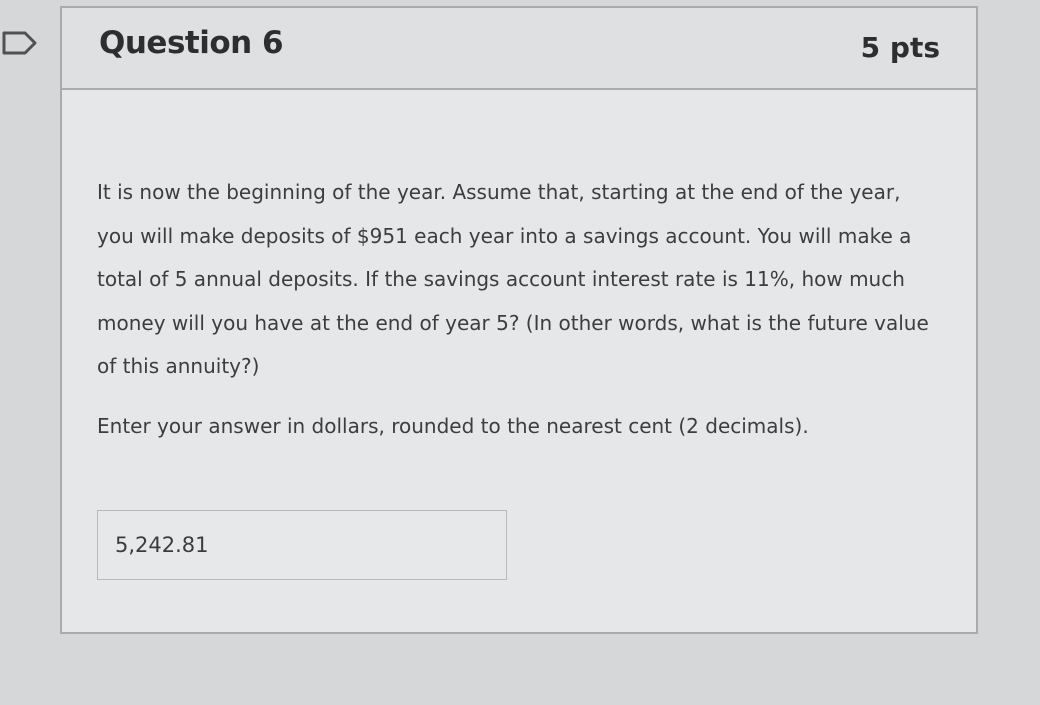 This screenshot has height=705, width=1040. I want to click on question-points: 5 pts, so click(900, 47).